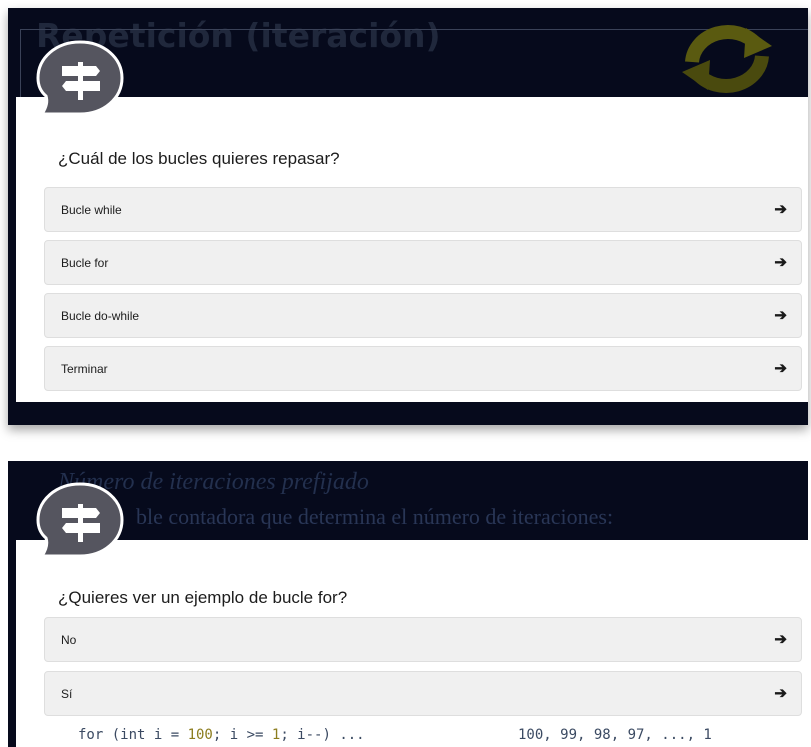 The height and width of the screenshot is (747, 811). I want to click on code-text: ; i >=, so click(242, 735).